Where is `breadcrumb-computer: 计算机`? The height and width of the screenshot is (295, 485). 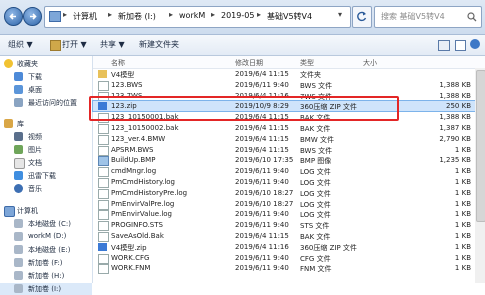 breadcrumb-computer: 计算机 is located at coordinates (85, 16).